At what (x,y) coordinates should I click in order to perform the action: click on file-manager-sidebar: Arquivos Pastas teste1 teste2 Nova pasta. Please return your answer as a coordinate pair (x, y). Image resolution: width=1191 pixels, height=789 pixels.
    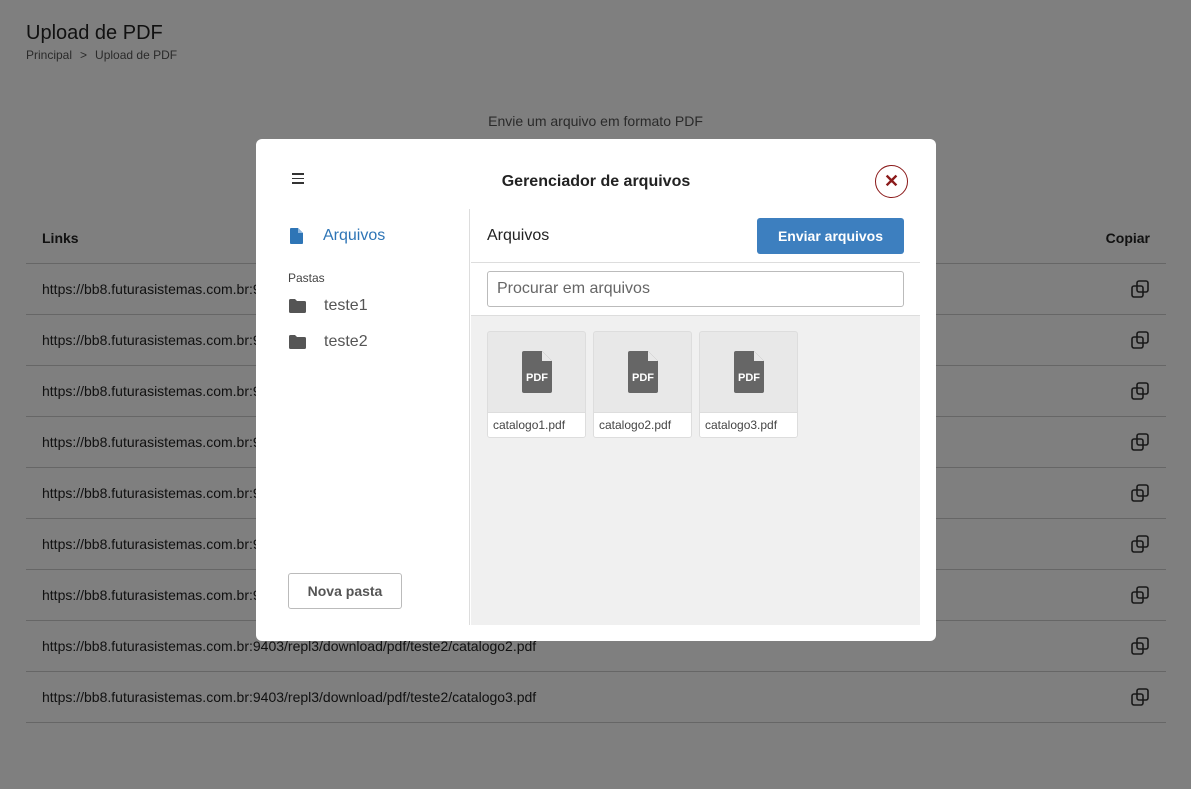
    Looking at the image, I should click on (363, 417).